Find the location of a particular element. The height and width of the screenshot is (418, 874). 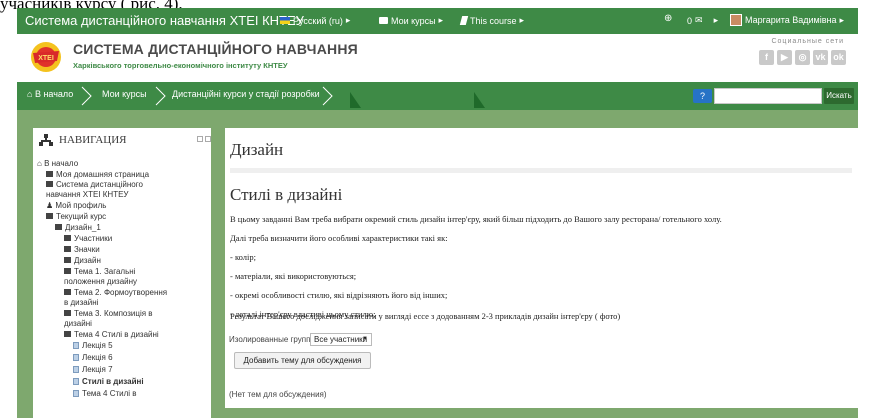

description-line: - матеріали, які використовуються; is located at coordinates (293, 276).